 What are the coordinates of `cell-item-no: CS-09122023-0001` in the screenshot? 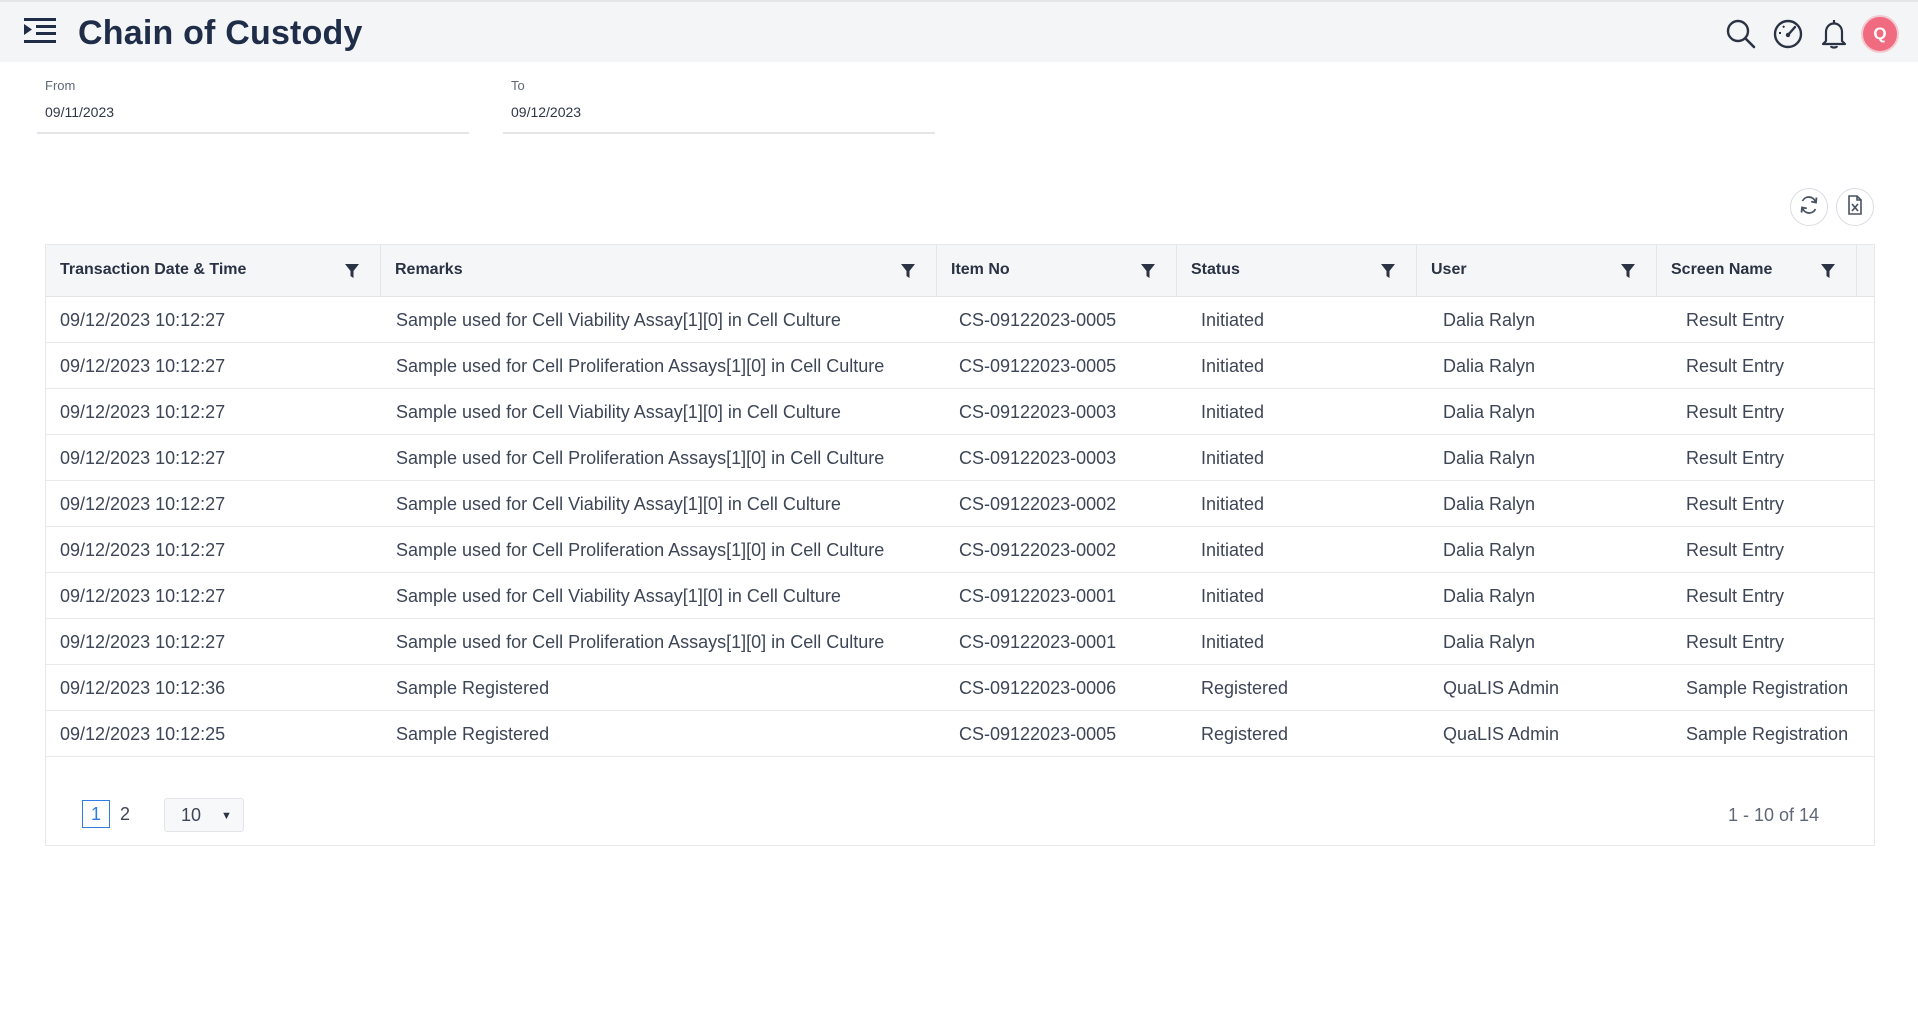 It's located at (1038, 596).